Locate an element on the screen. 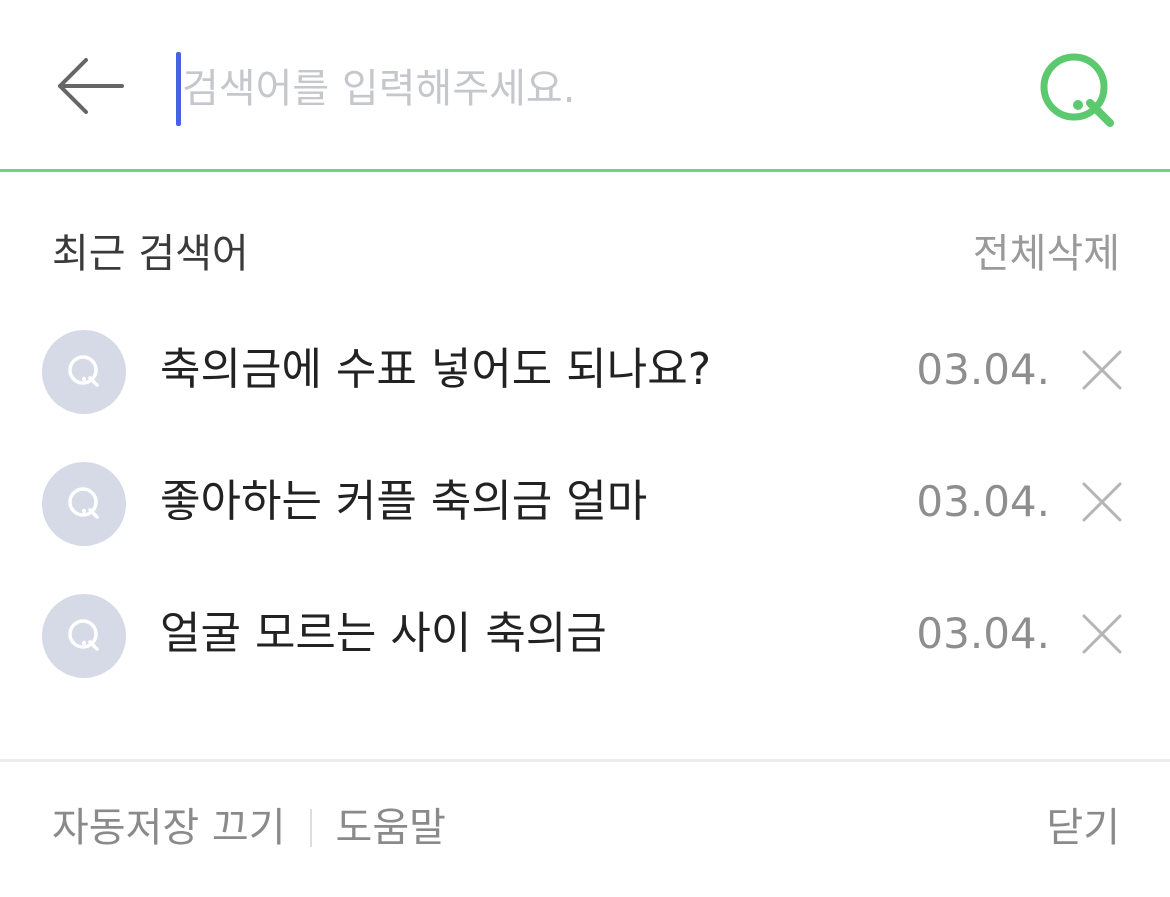 The image size is (1170, 897). back-button is located at coordinates (90, 86).